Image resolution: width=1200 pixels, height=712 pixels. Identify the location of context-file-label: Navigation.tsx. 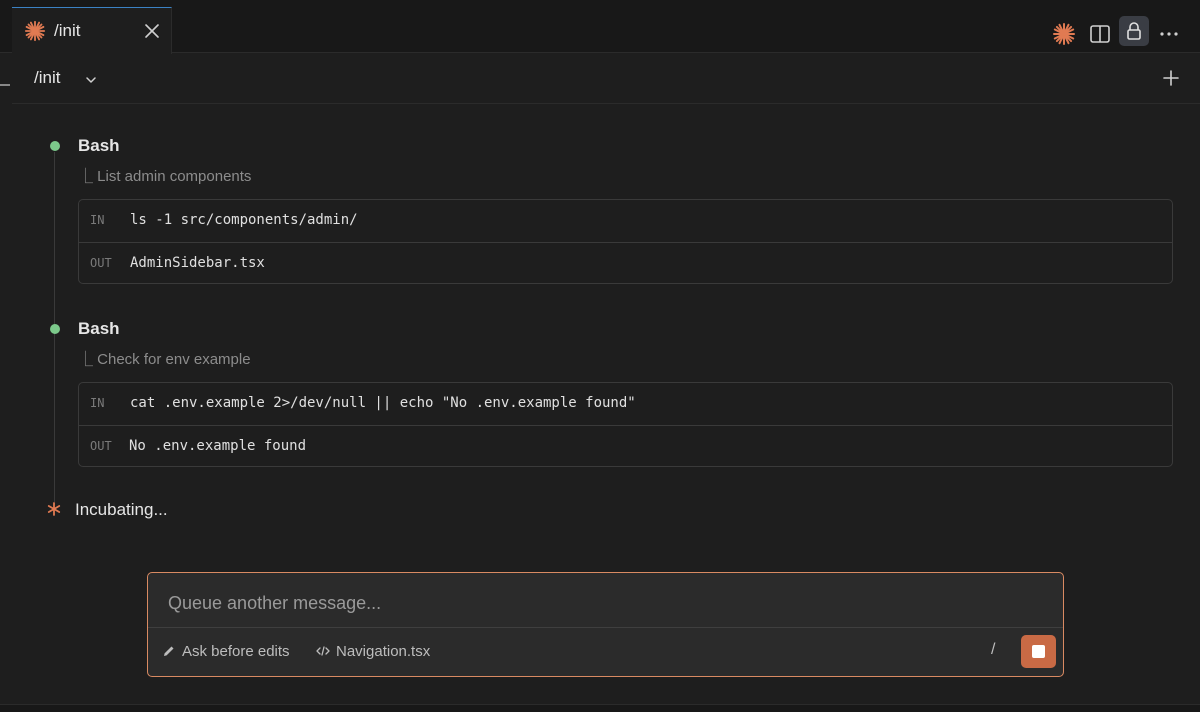
(383, 651).